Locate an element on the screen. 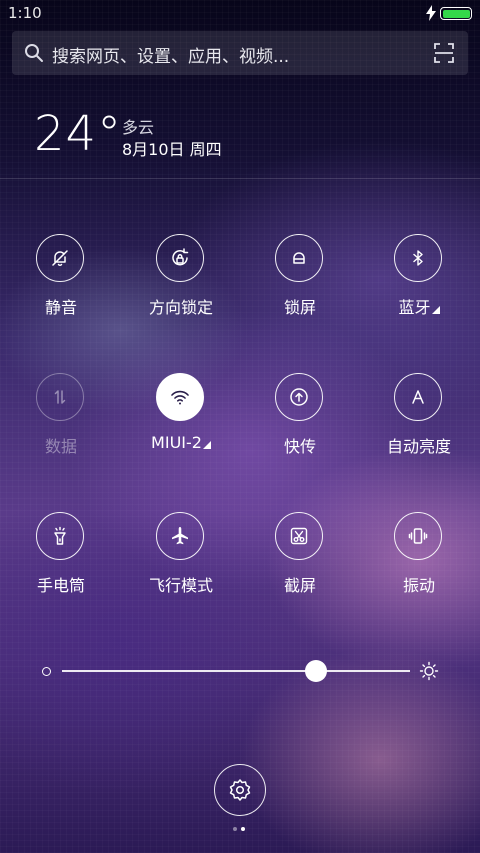 The height and width of the screenshot is (853, 480). toggle-auto-brightness: 自动亮度 is located at coordinates (419, 423).